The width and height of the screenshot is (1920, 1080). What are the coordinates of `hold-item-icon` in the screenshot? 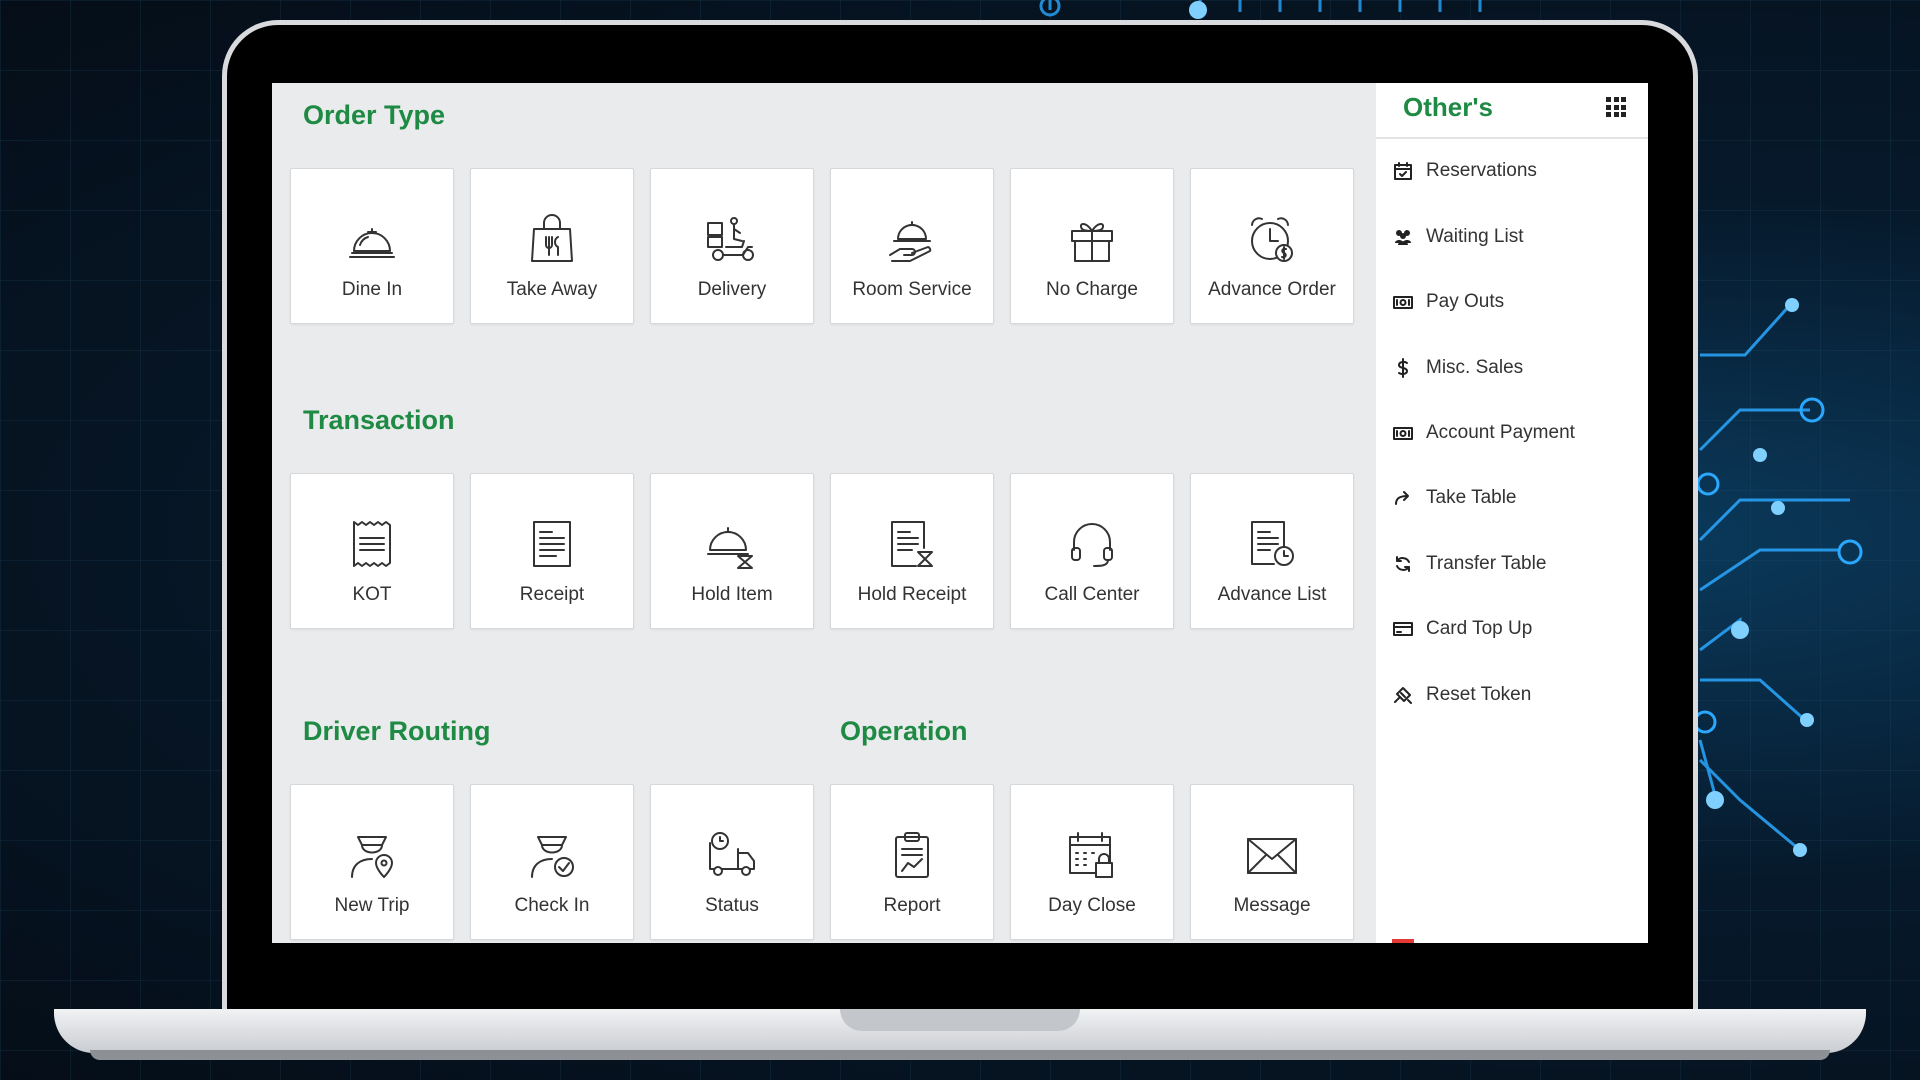 It's located at (732, 544).